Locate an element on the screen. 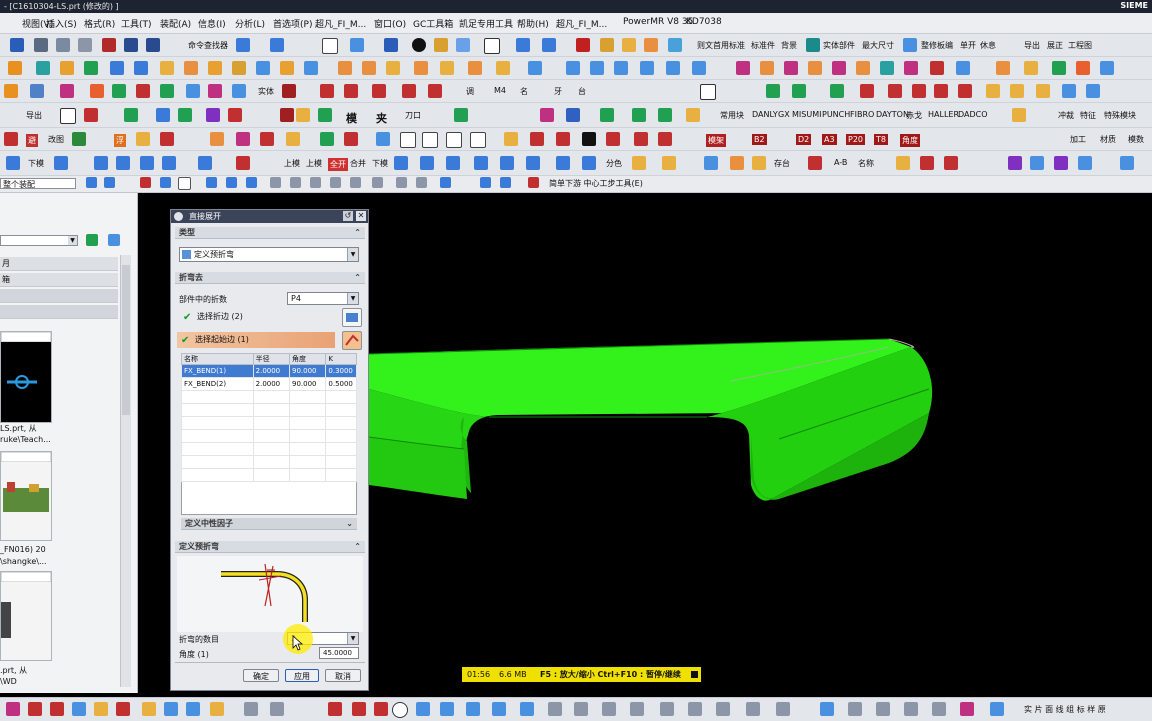 This screenshot has height=721, width=1152. t8-button: T8 is located at coordinates (881, 139).